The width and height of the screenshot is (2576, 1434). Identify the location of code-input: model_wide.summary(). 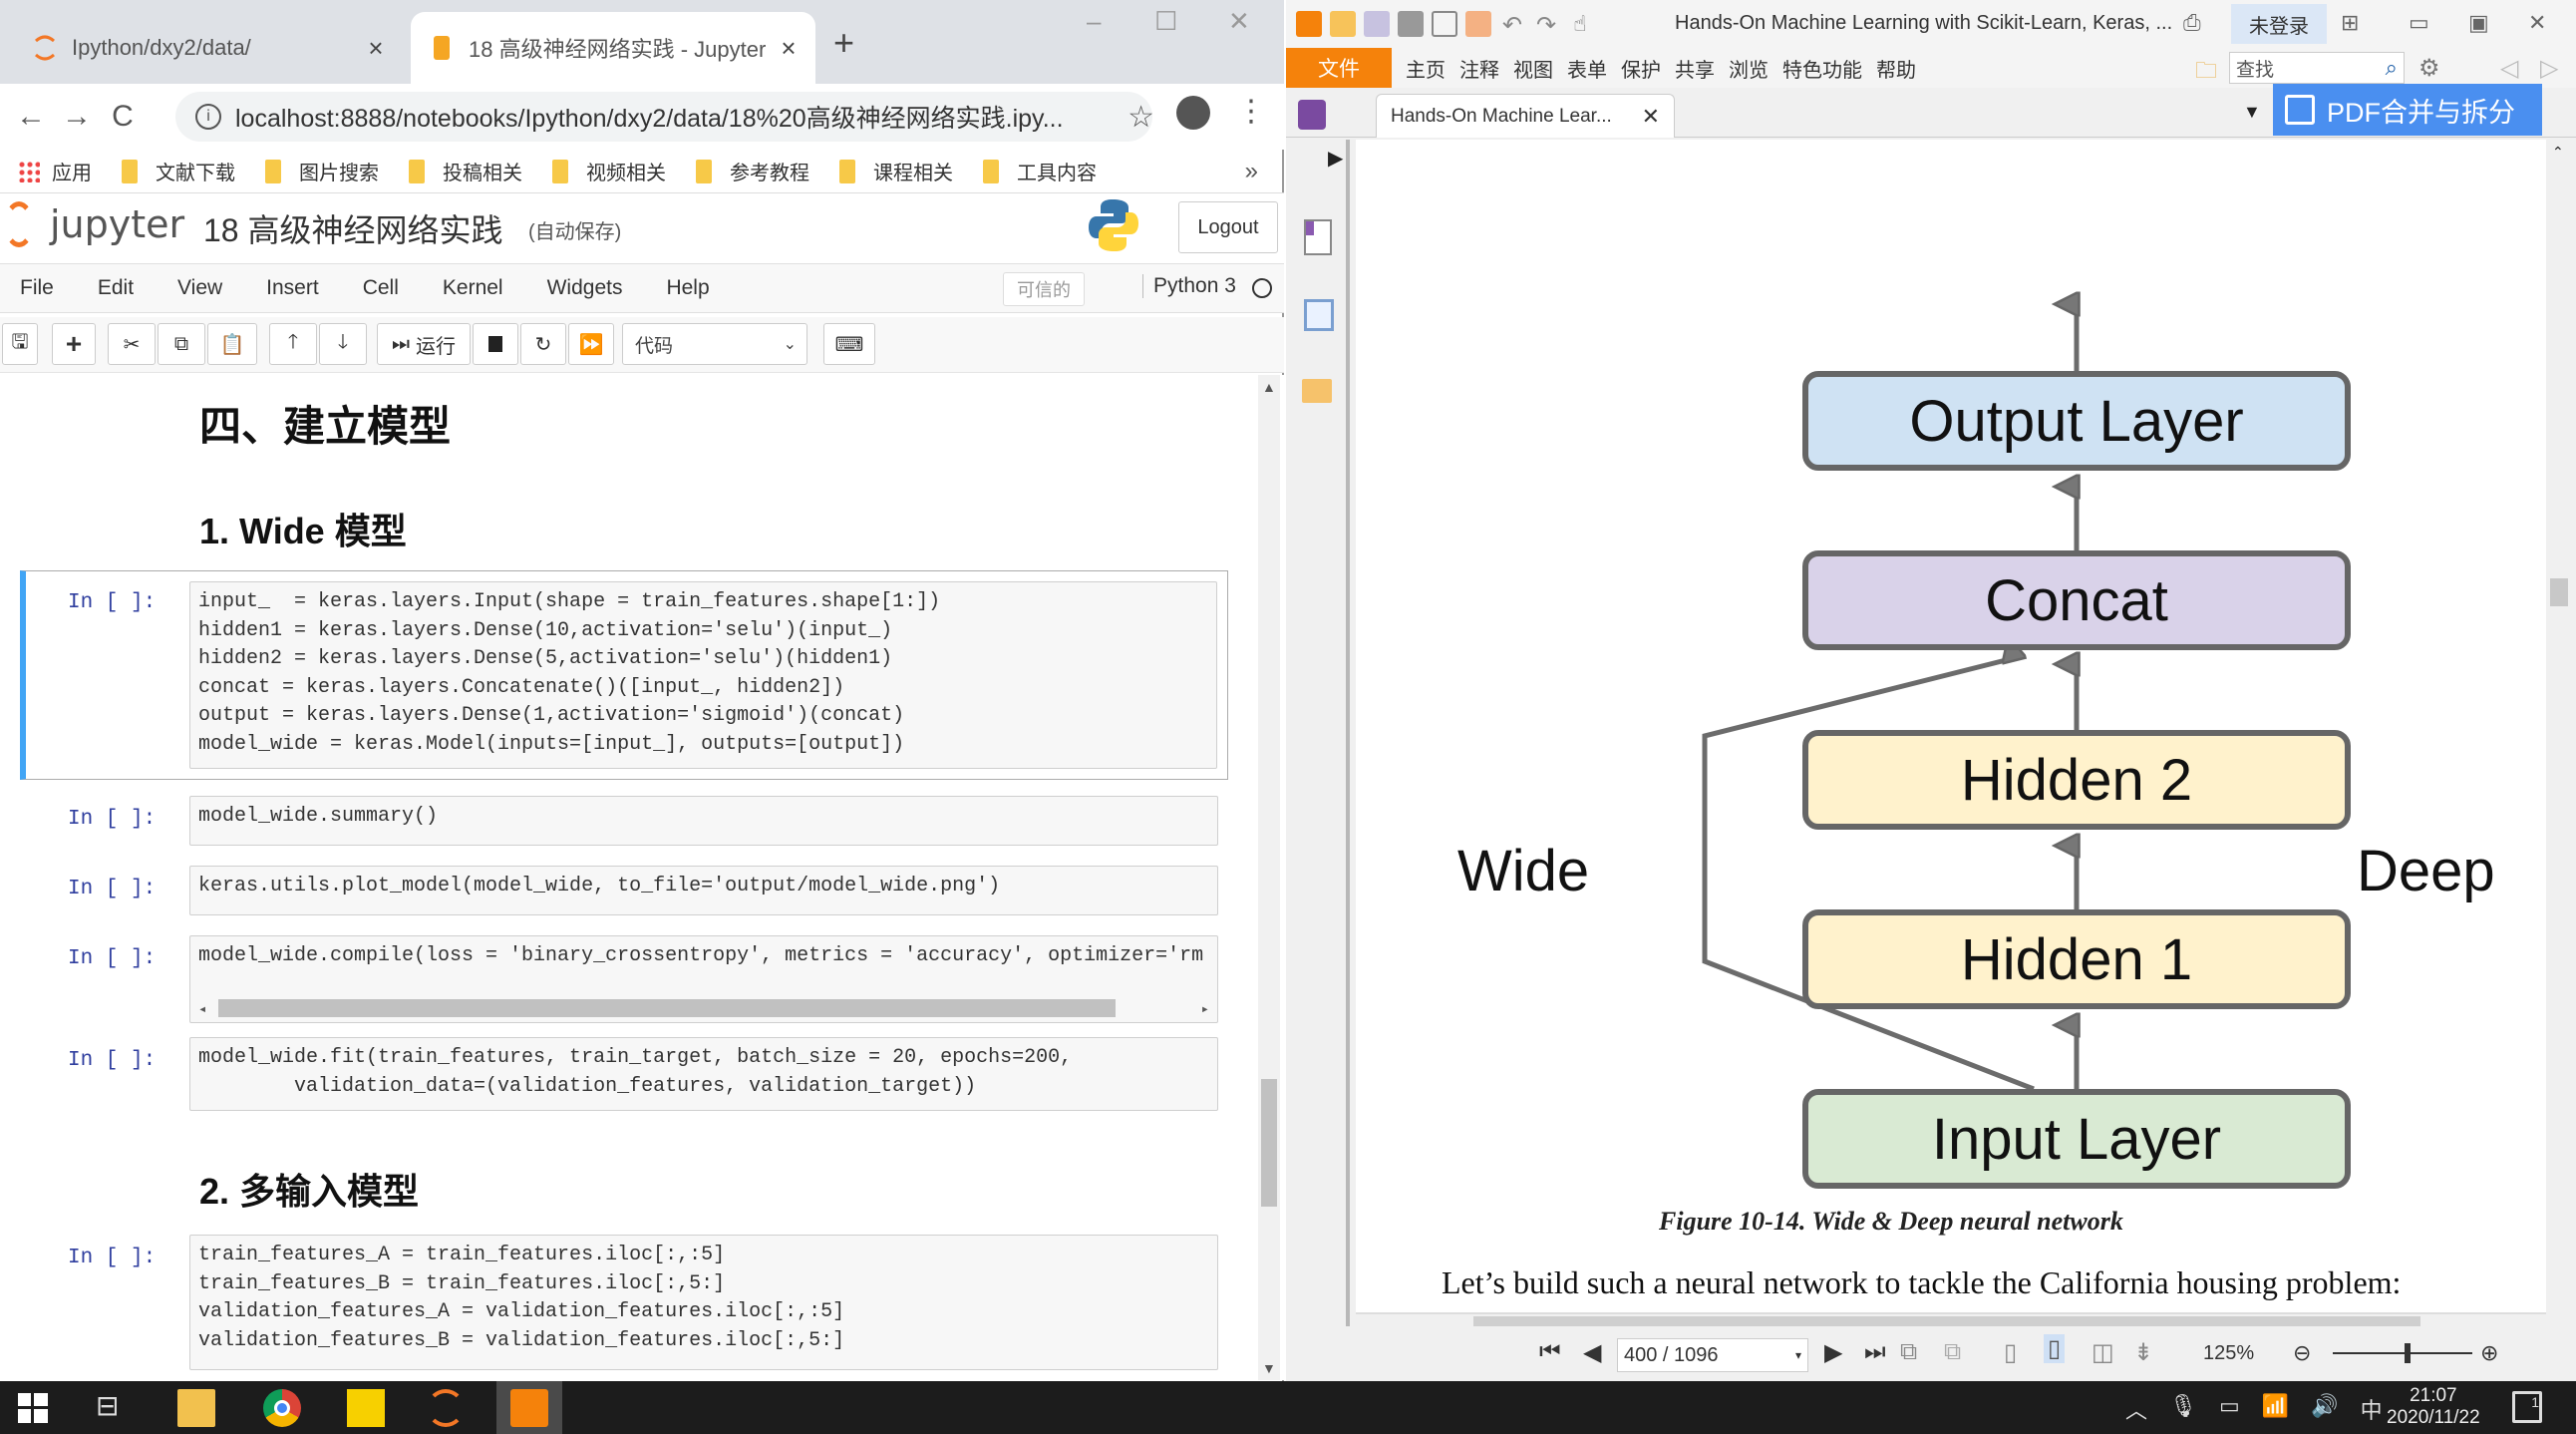
(703, 821).